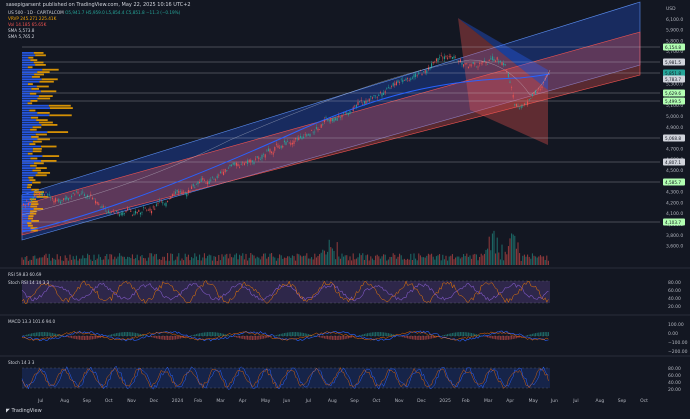  Describe the element at coordinates (285, 336) in the screenshot. I see `macd-pane` at that location.